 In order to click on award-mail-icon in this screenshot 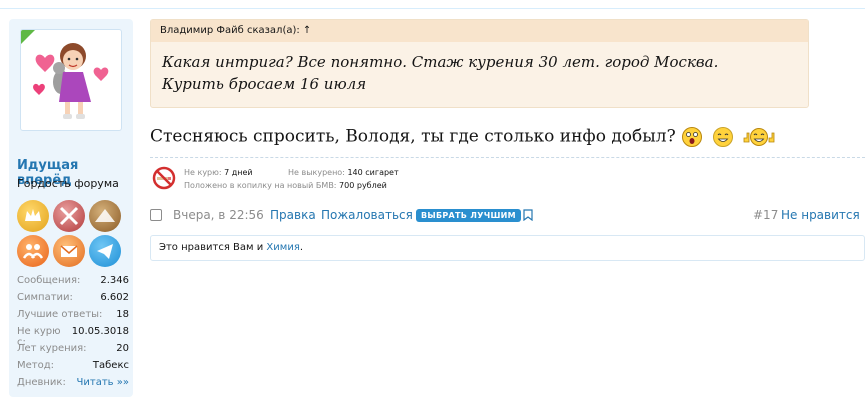, I will do `click(69, 251)`.